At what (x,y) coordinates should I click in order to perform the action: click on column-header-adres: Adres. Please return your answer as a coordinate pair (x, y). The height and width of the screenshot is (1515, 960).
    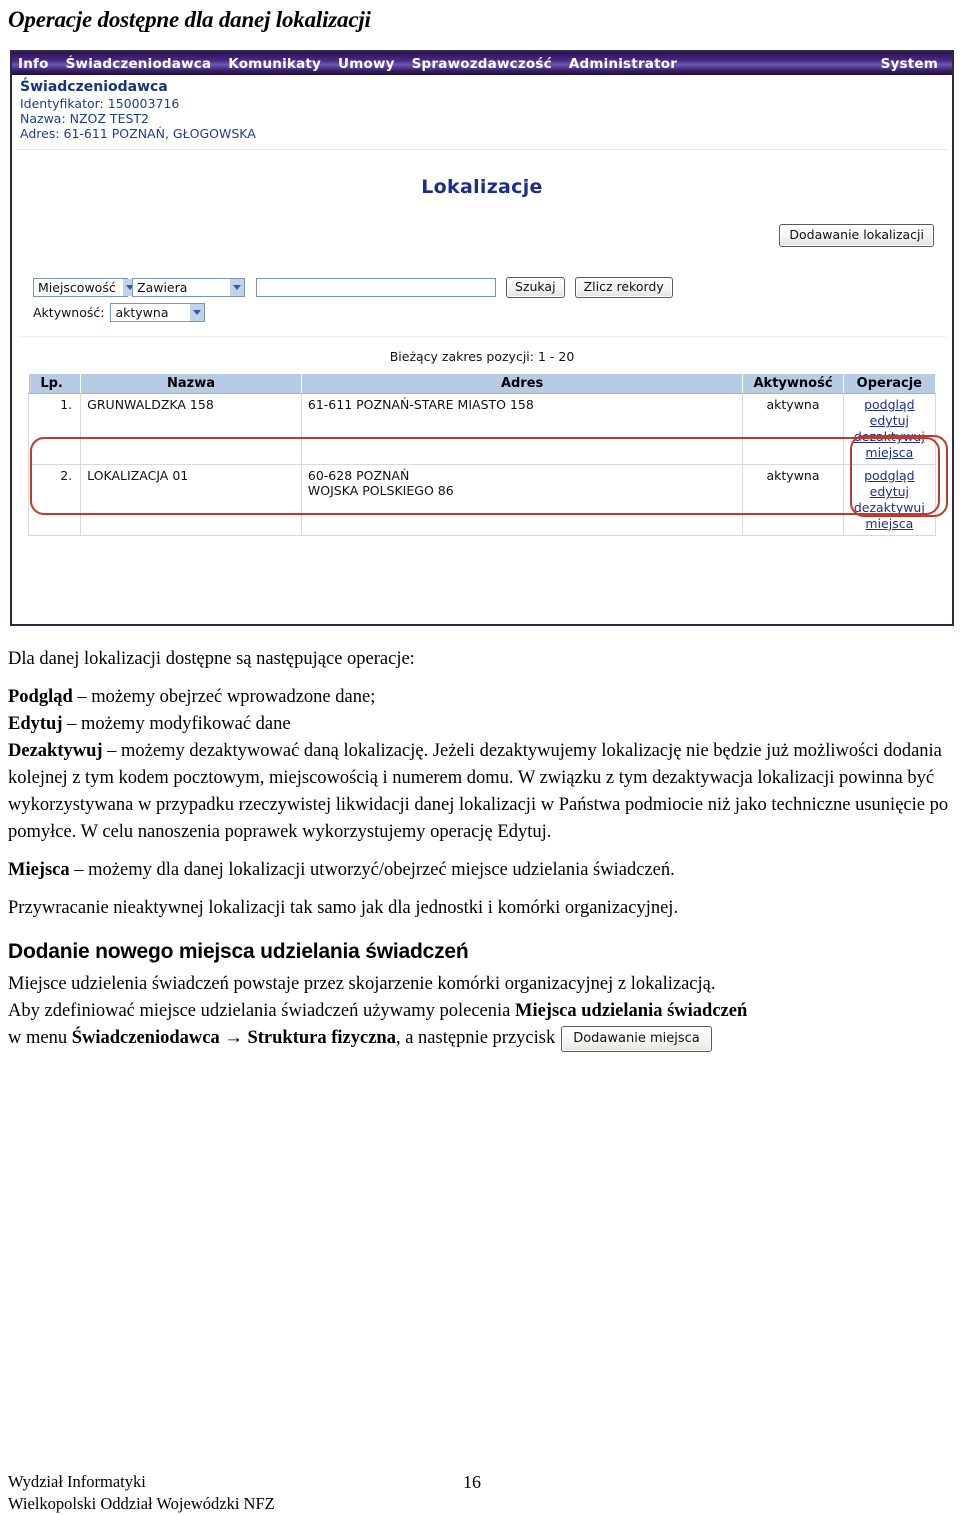
    Looking at the image, I should click on (522, 383).